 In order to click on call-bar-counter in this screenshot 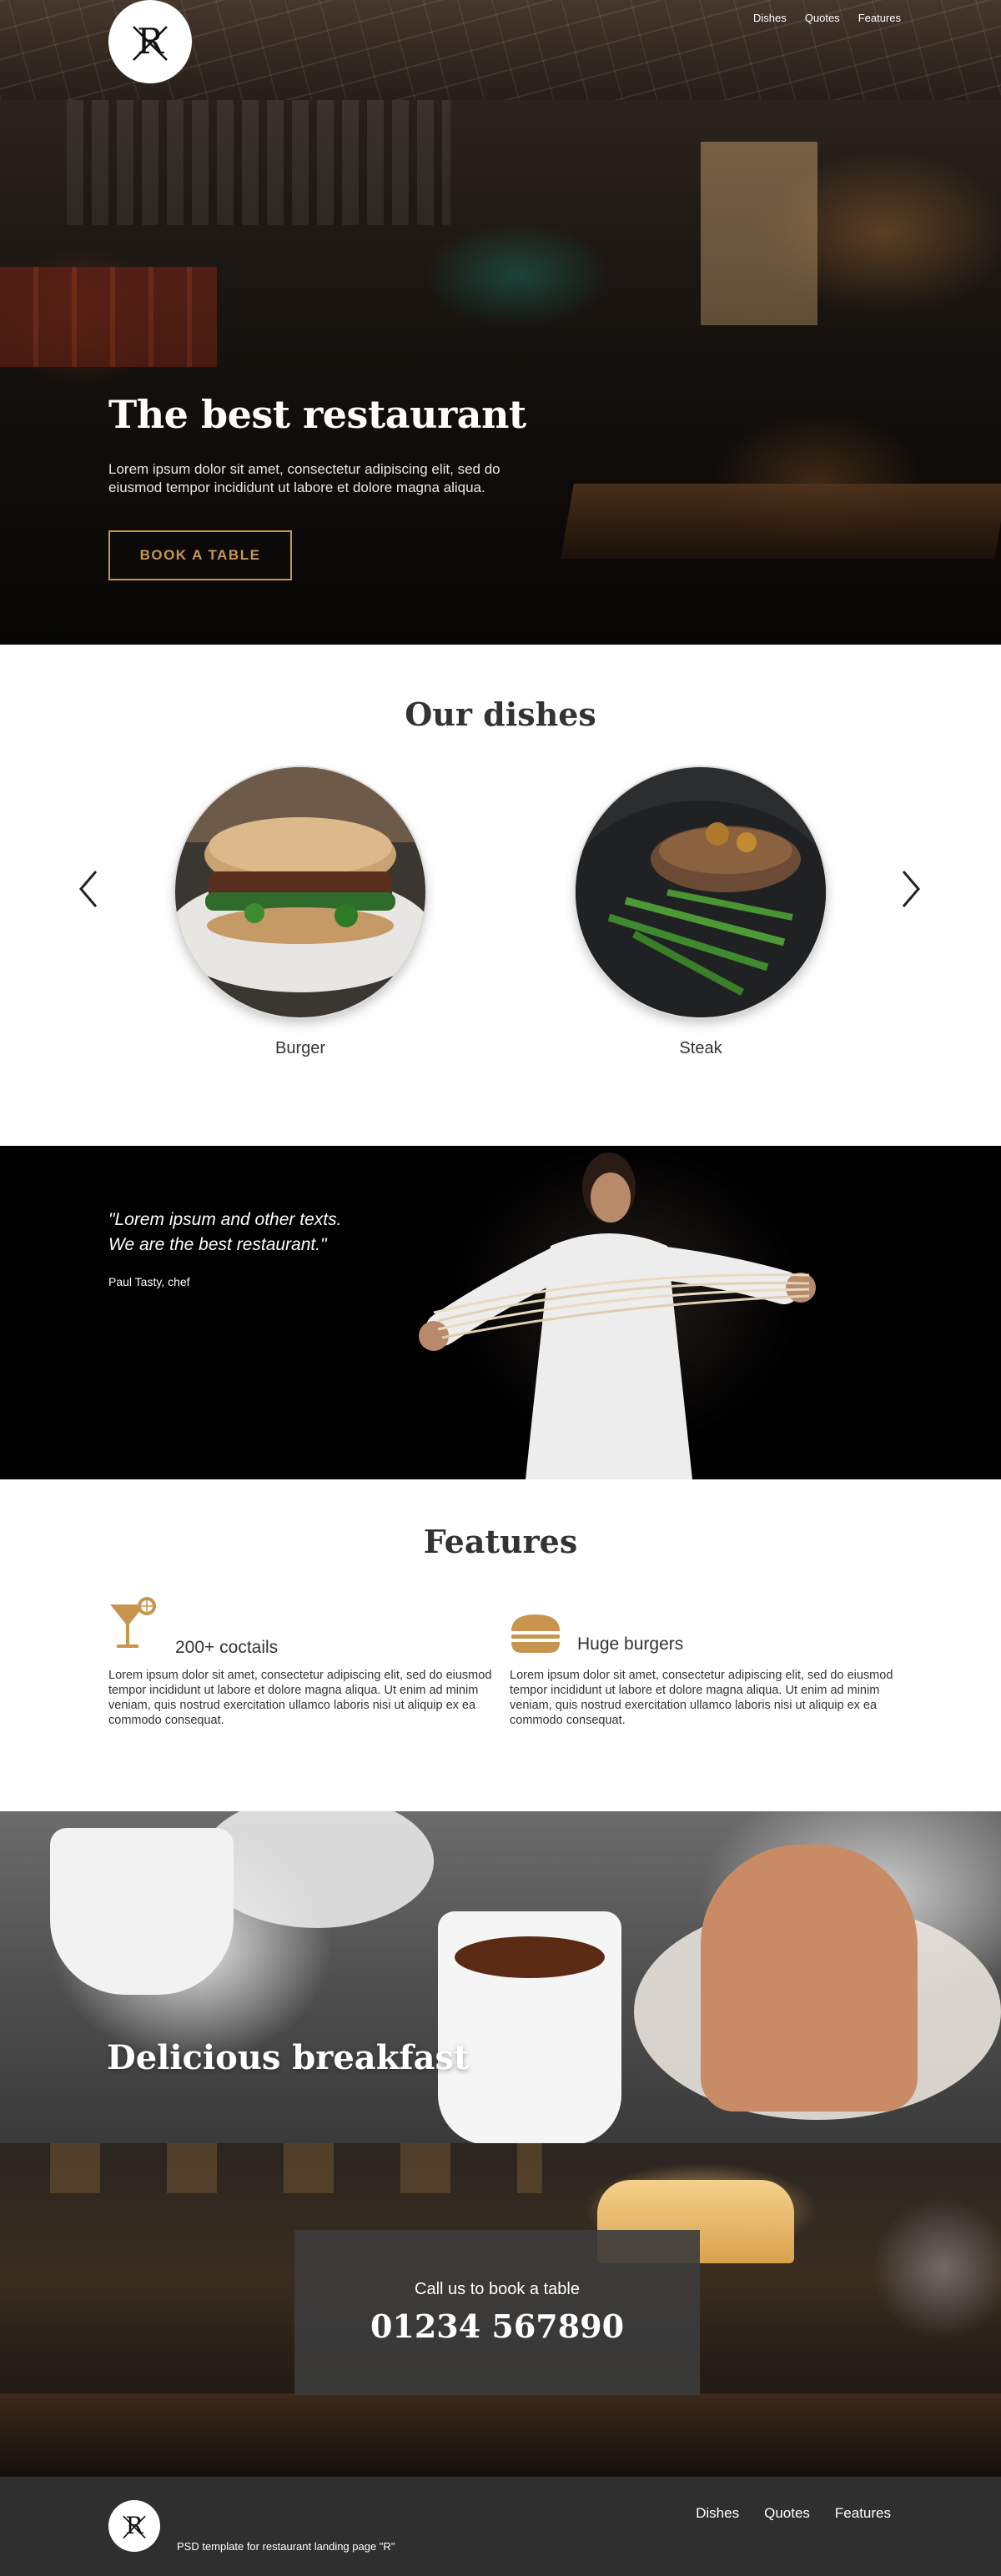, I will do `click(500, 2435)`.